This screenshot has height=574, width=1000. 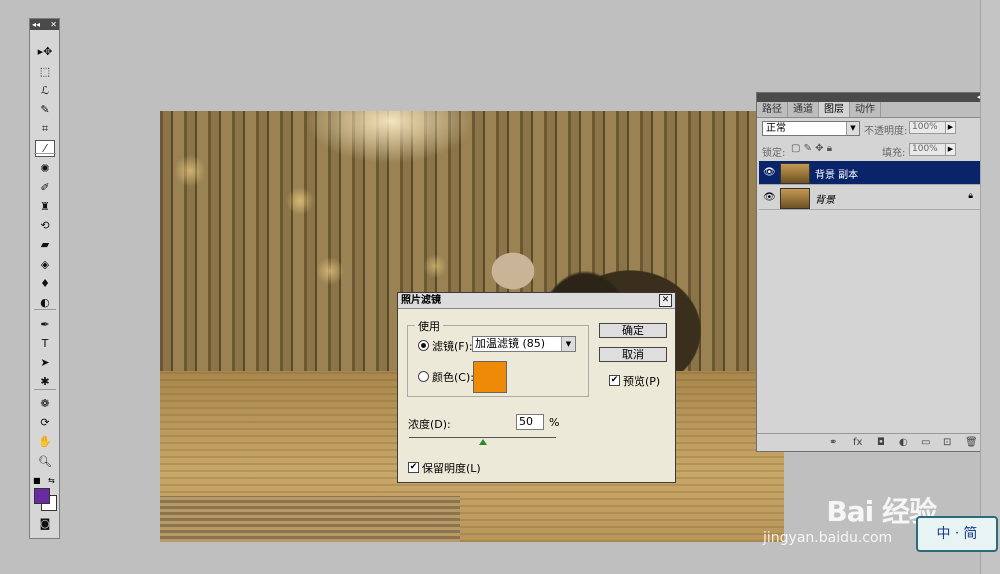 What do you see at coordinates (811, 148) in the screenshot?
I see `lock-icons: ▢ ✎ ✥ 🔒︎` at bounding box center [811, 148].